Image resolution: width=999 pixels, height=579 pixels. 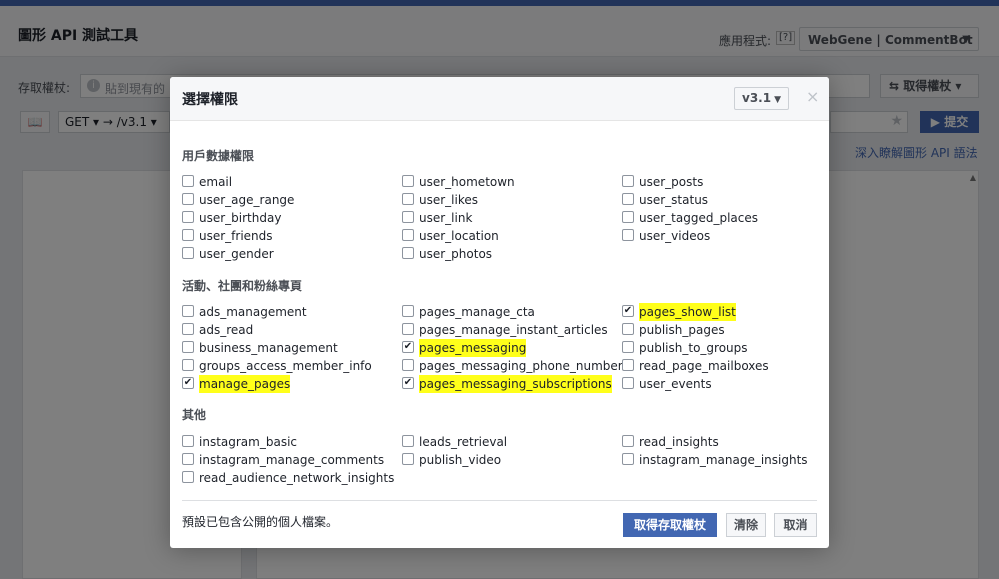 What do you see at coordinates (460, 460) in the screenshot?
I see `permission-label: publish_video` at bounding box center [460, 460].